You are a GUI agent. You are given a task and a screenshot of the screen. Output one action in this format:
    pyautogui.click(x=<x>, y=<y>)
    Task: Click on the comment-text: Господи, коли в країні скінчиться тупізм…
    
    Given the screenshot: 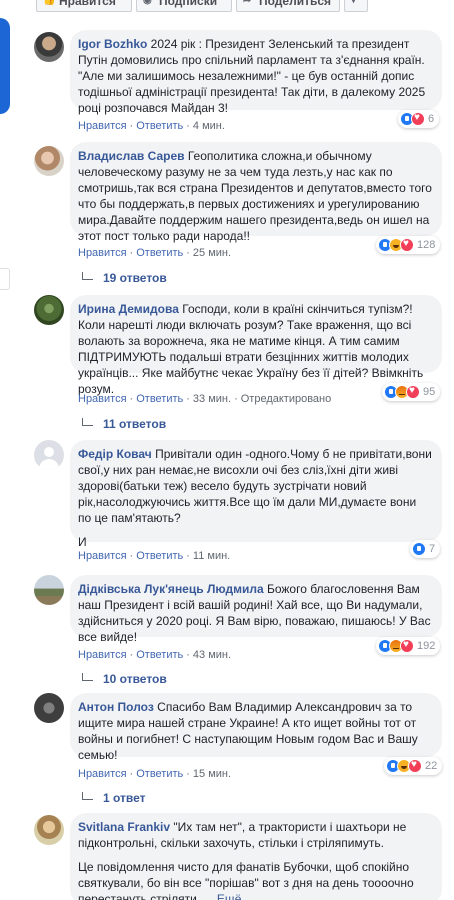 What is the action you would take?
    pyautogui.click(x=251, y=349)
    